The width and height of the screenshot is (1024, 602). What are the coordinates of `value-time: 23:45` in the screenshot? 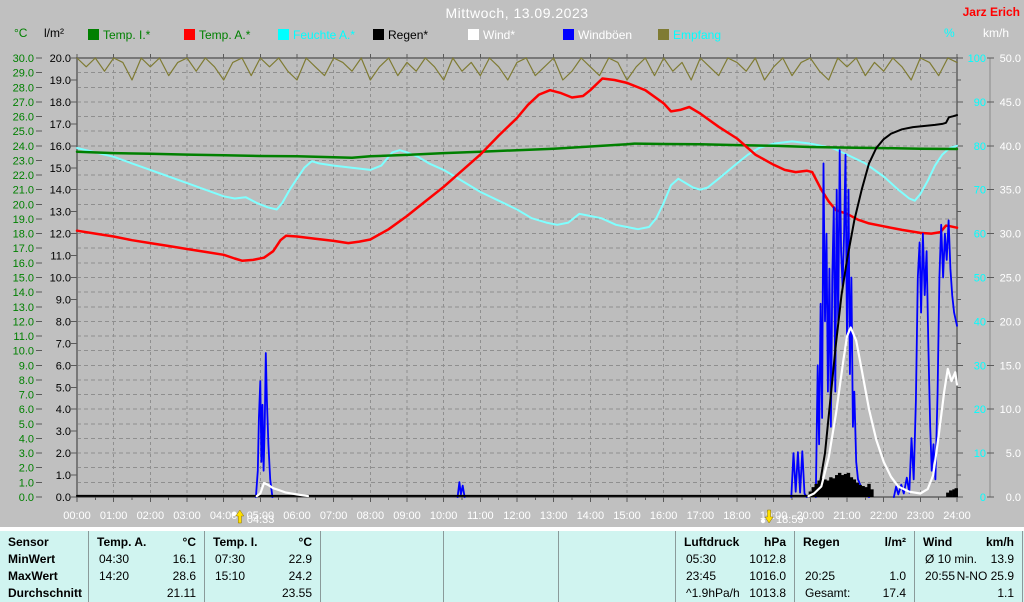 It's located at (701, 576).